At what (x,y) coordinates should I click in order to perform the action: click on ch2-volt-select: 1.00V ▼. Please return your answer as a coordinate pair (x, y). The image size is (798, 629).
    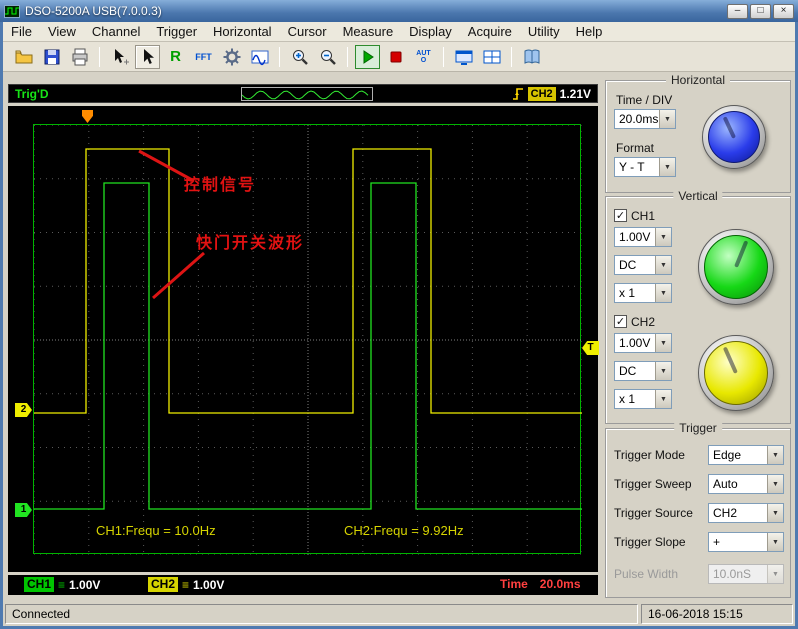
    Looking at the image, I should click on (643, 343).